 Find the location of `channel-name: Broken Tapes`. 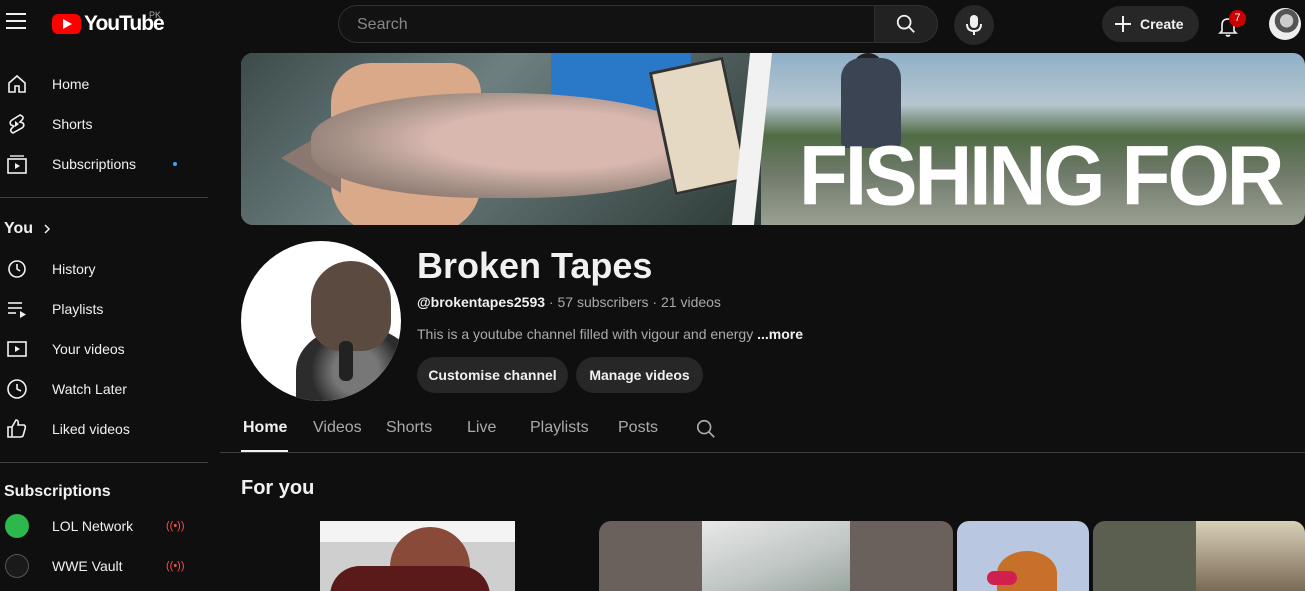

channel-name: Broken Tapes is located at coordinates (535, 265).